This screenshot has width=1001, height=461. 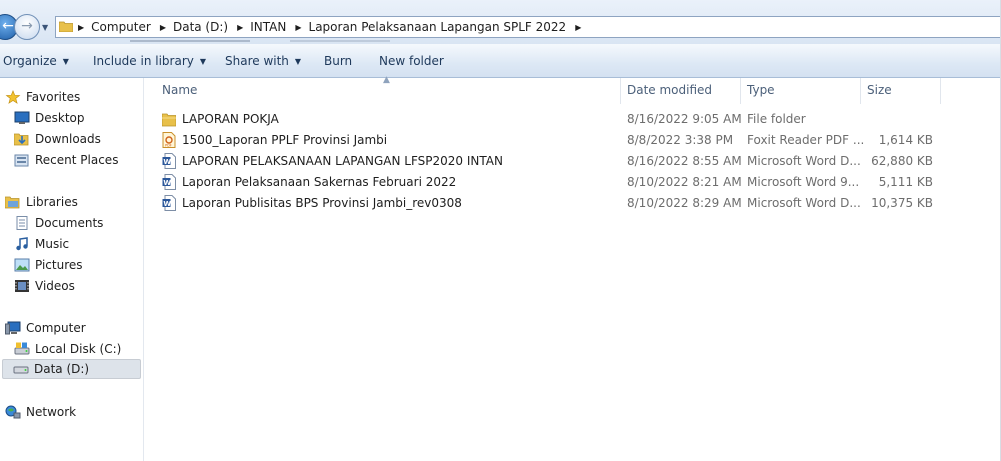 I want to click on sidebar-item-downloads: Downloads, so click(x=57, y=139).